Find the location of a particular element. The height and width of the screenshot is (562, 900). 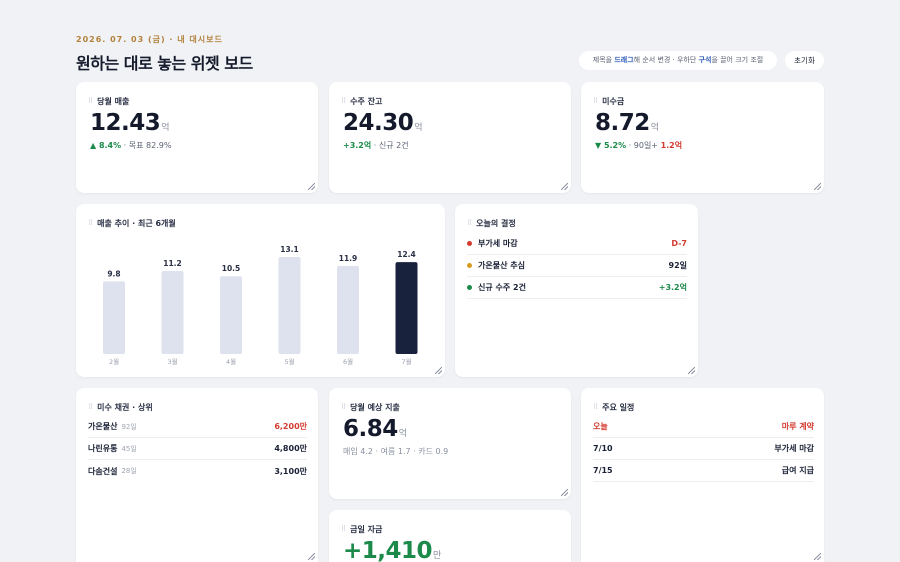

schedule-row: 7/10 부가세 마감 is located at coordinates (703, 449).